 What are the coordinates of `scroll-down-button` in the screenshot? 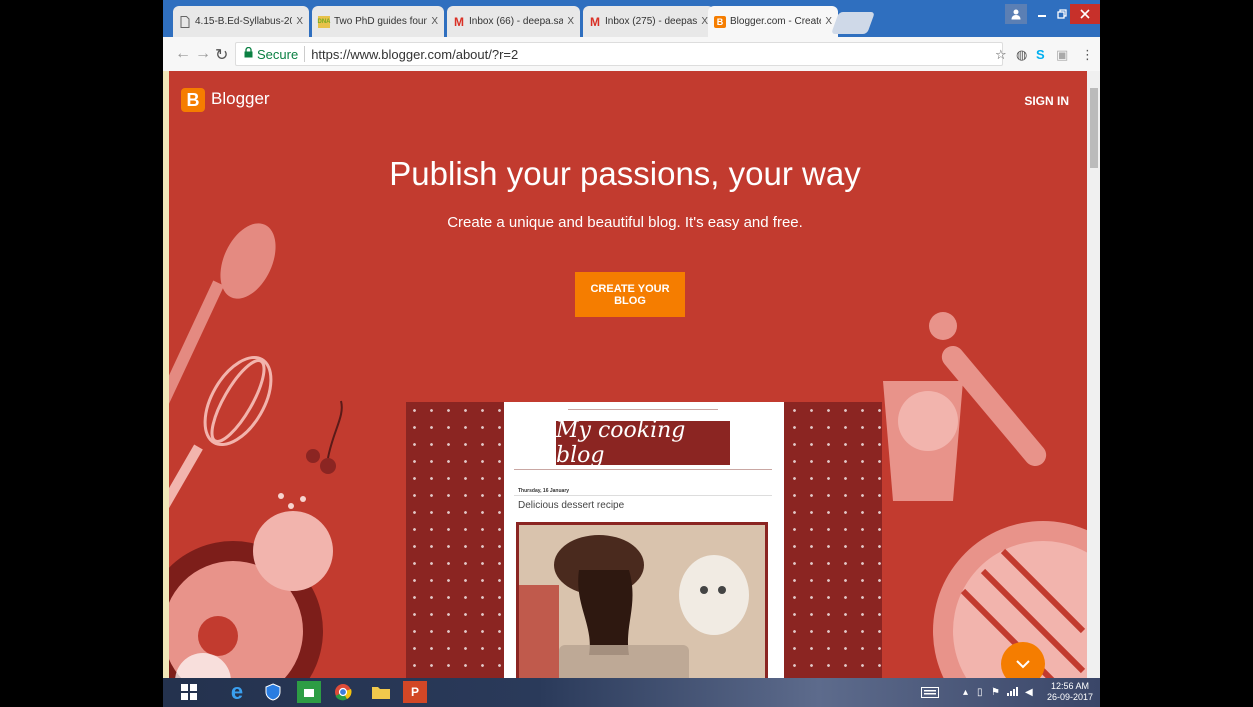 It's located at (1023, 660).